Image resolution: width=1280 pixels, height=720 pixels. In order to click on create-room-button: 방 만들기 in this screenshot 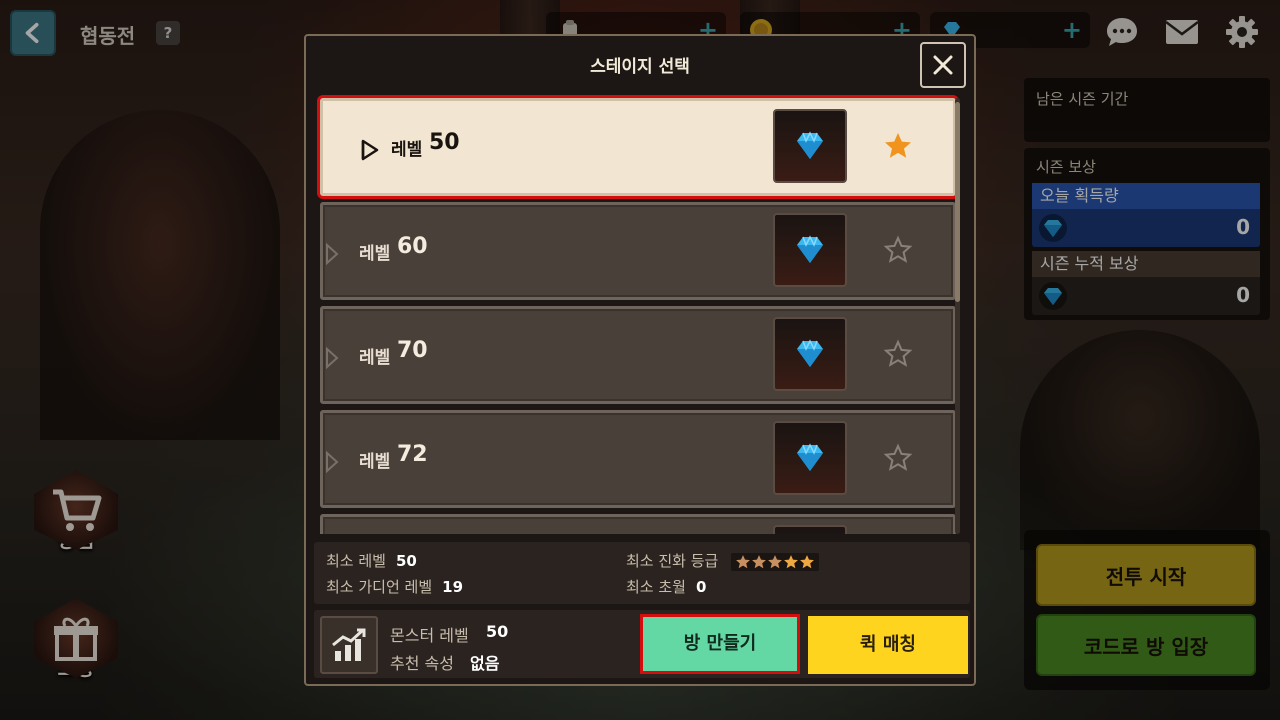, I will do `click(720, 644)`.